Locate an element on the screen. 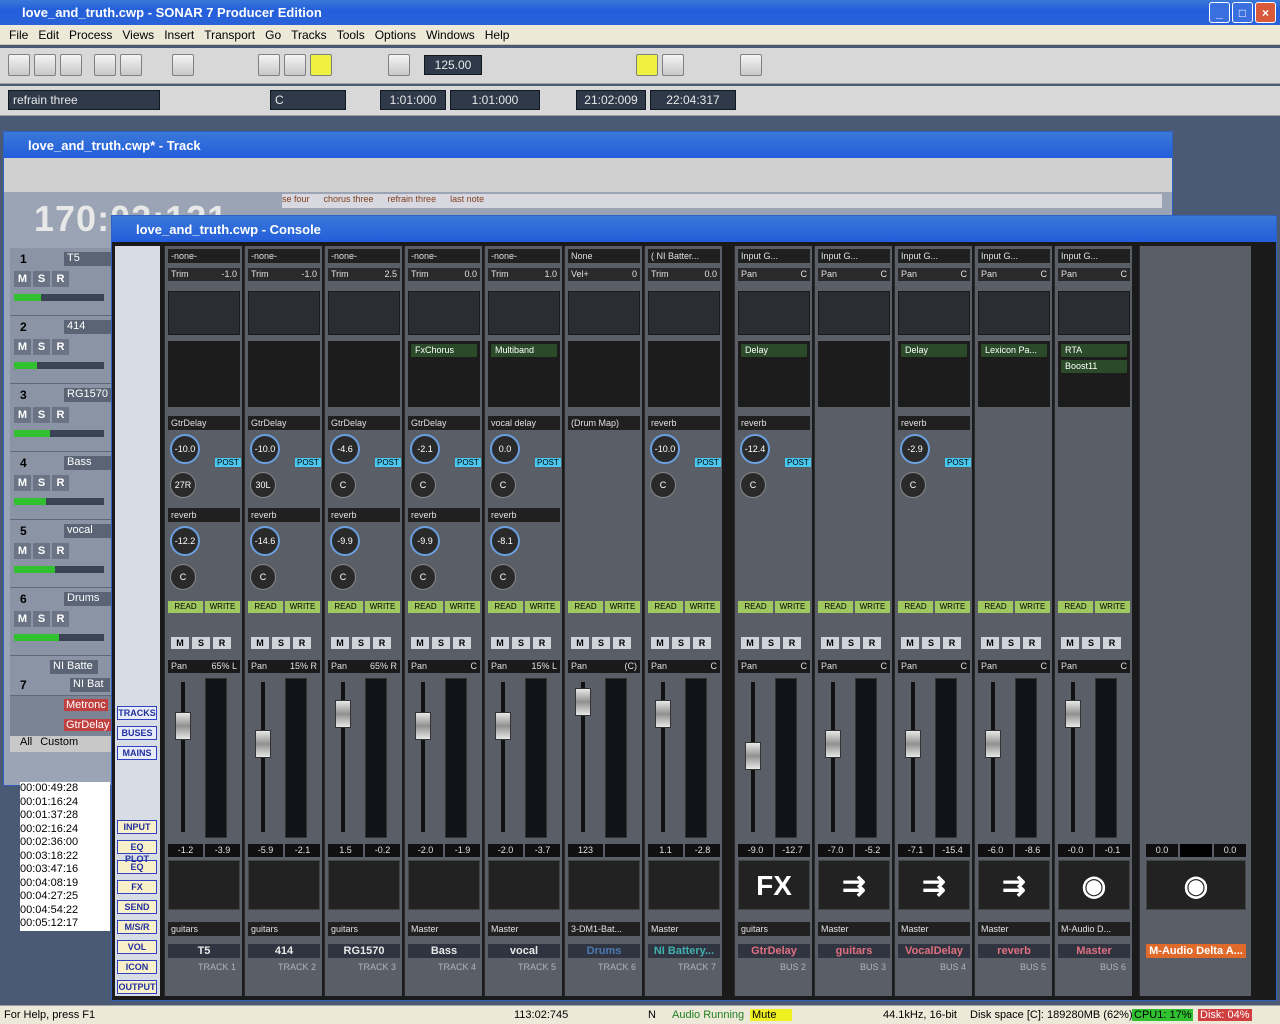  send-2-level-knob: -14.6 is located at coordinates (265, 541).